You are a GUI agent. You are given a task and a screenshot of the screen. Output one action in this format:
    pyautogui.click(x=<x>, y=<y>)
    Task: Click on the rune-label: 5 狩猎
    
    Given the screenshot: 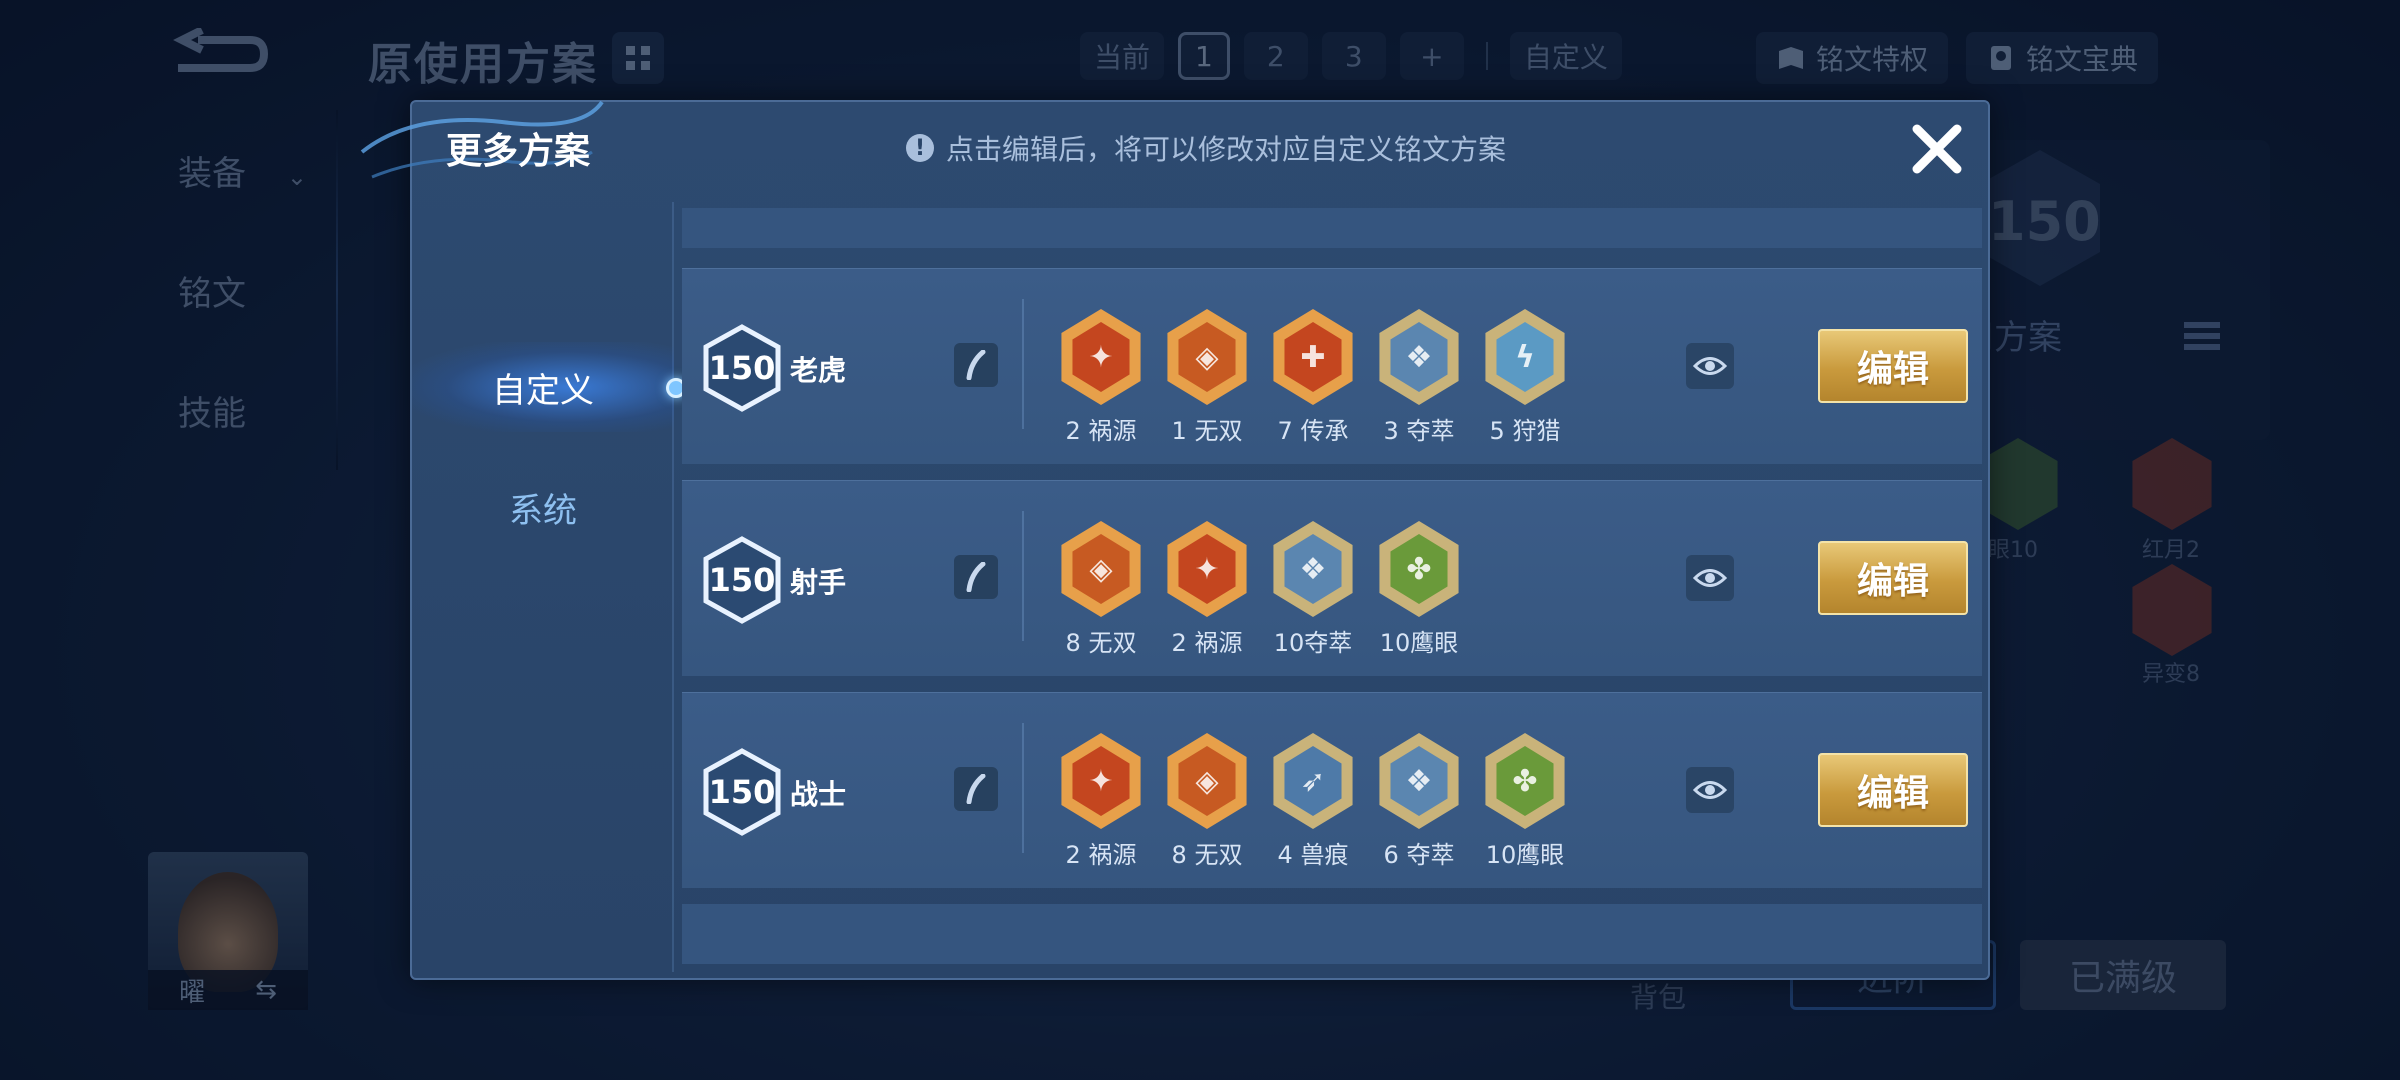 What is the action you would take?
    pyautogui.click(x=1525, y=431)
    